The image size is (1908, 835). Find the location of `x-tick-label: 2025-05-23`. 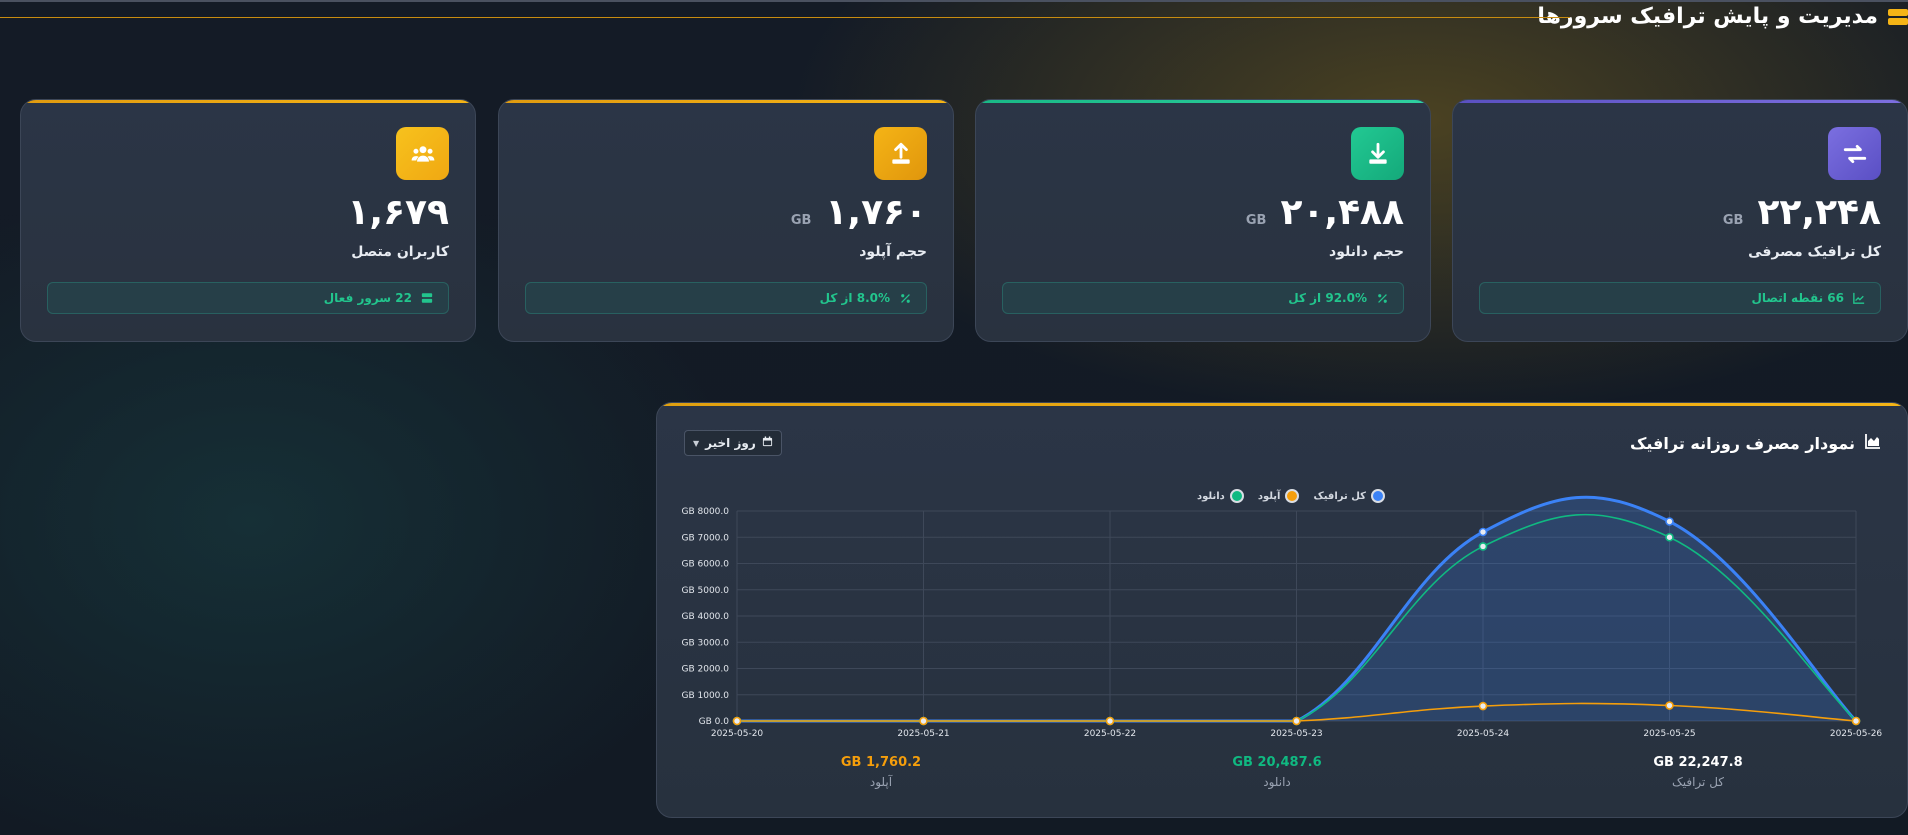

x-tick-label: 2025-05-23 is located at coordinates (1296, 734).